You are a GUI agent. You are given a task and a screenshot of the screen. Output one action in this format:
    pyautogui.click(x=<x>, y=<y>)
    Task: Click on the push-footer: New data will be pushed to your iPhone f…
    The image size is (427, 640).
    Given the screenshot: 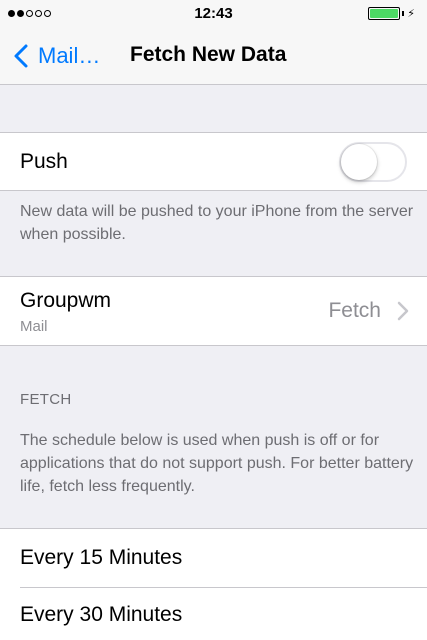 What is the action you would take?
    pyautogui.click(x=217, y=223)
    